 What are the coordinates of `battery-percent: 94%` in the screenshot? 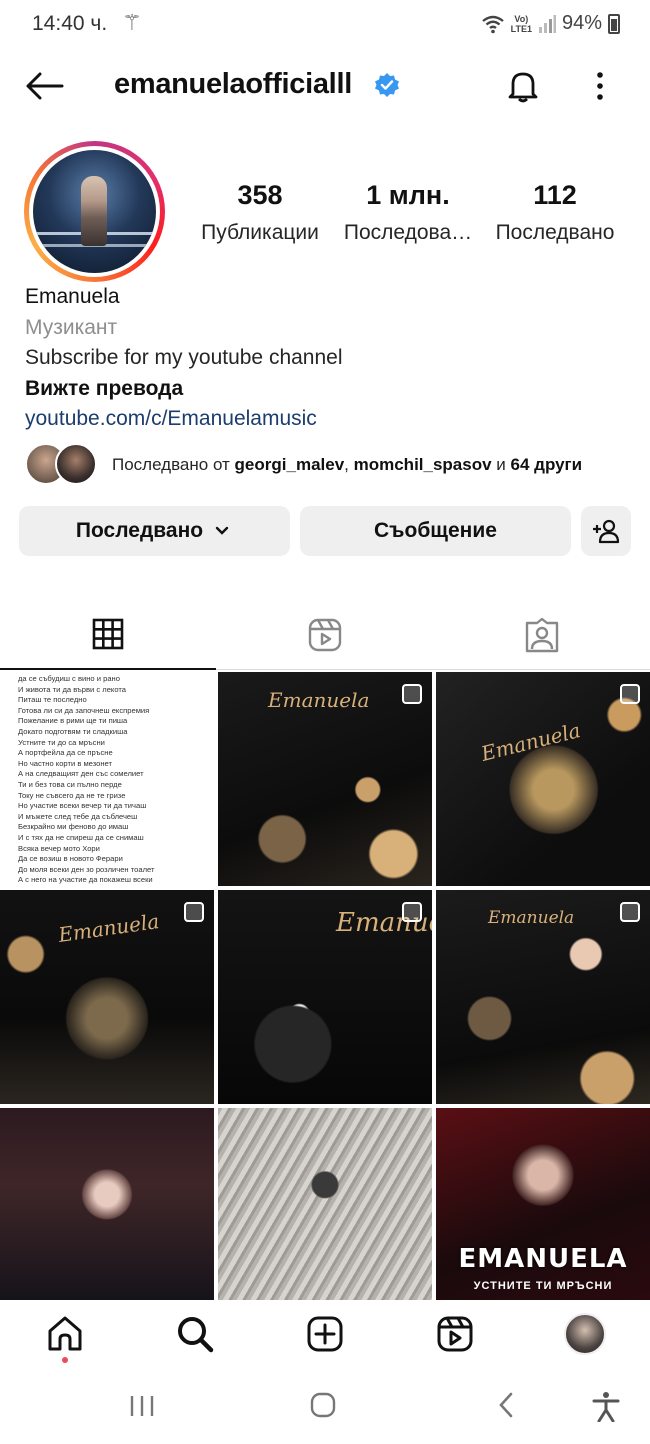 It's located at (581, 23).